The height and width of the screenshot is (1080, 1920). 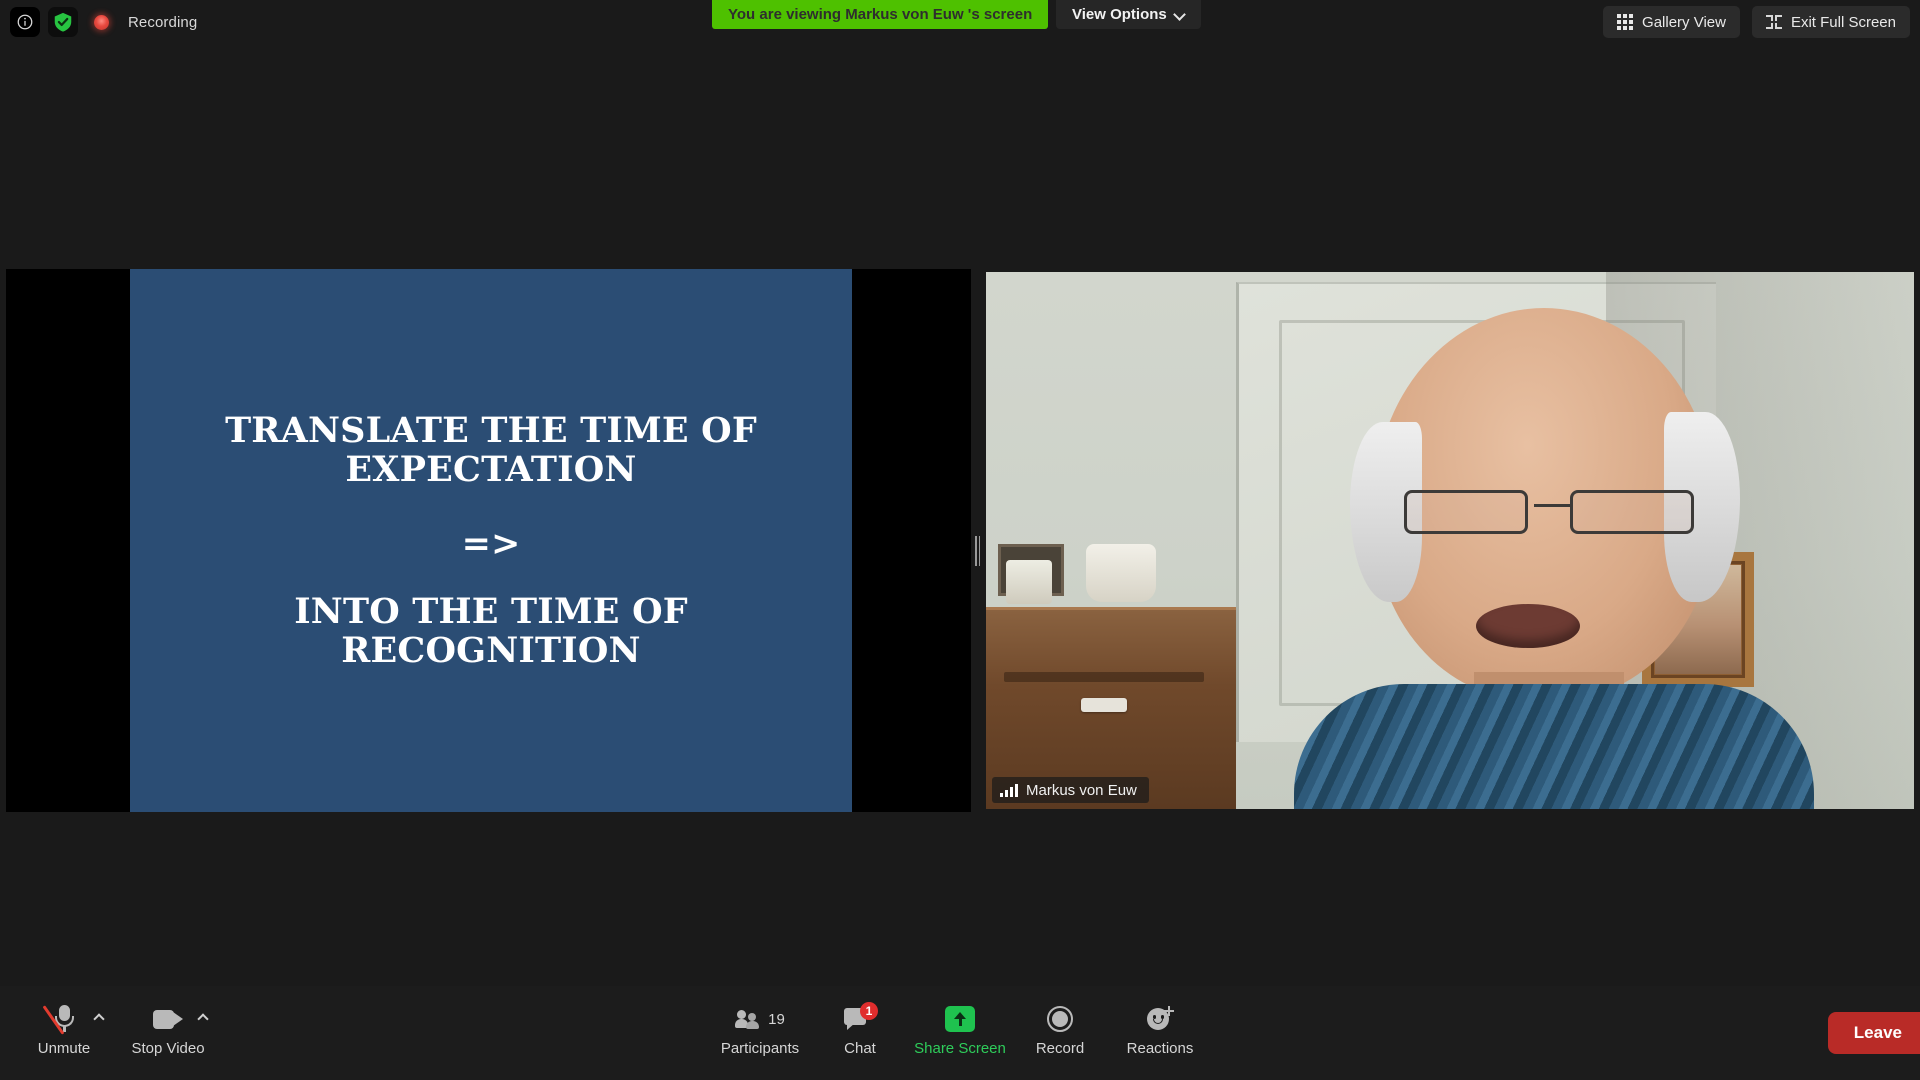 What do you see at coordinates (101, 22) in the screenshot?
I see `recording-dot-icon` at bounding box center [101, 22].